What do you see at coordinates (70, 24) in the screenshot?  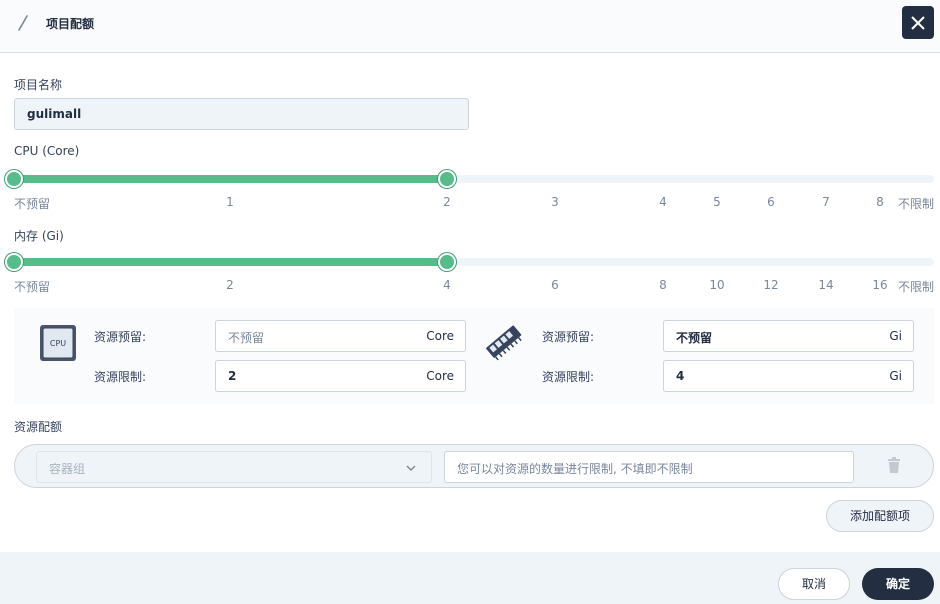 I see `dialog-title: 项目配额` at bounding box center [70, 24].